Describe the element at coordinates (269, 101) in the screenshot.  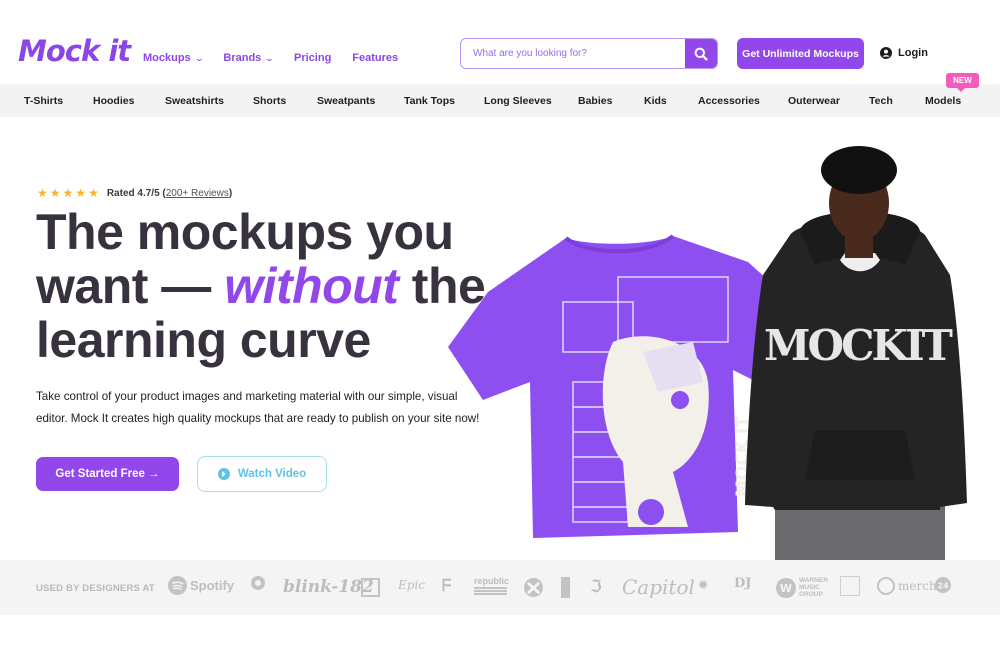
I see `category-shorts: Shorts` at that location.